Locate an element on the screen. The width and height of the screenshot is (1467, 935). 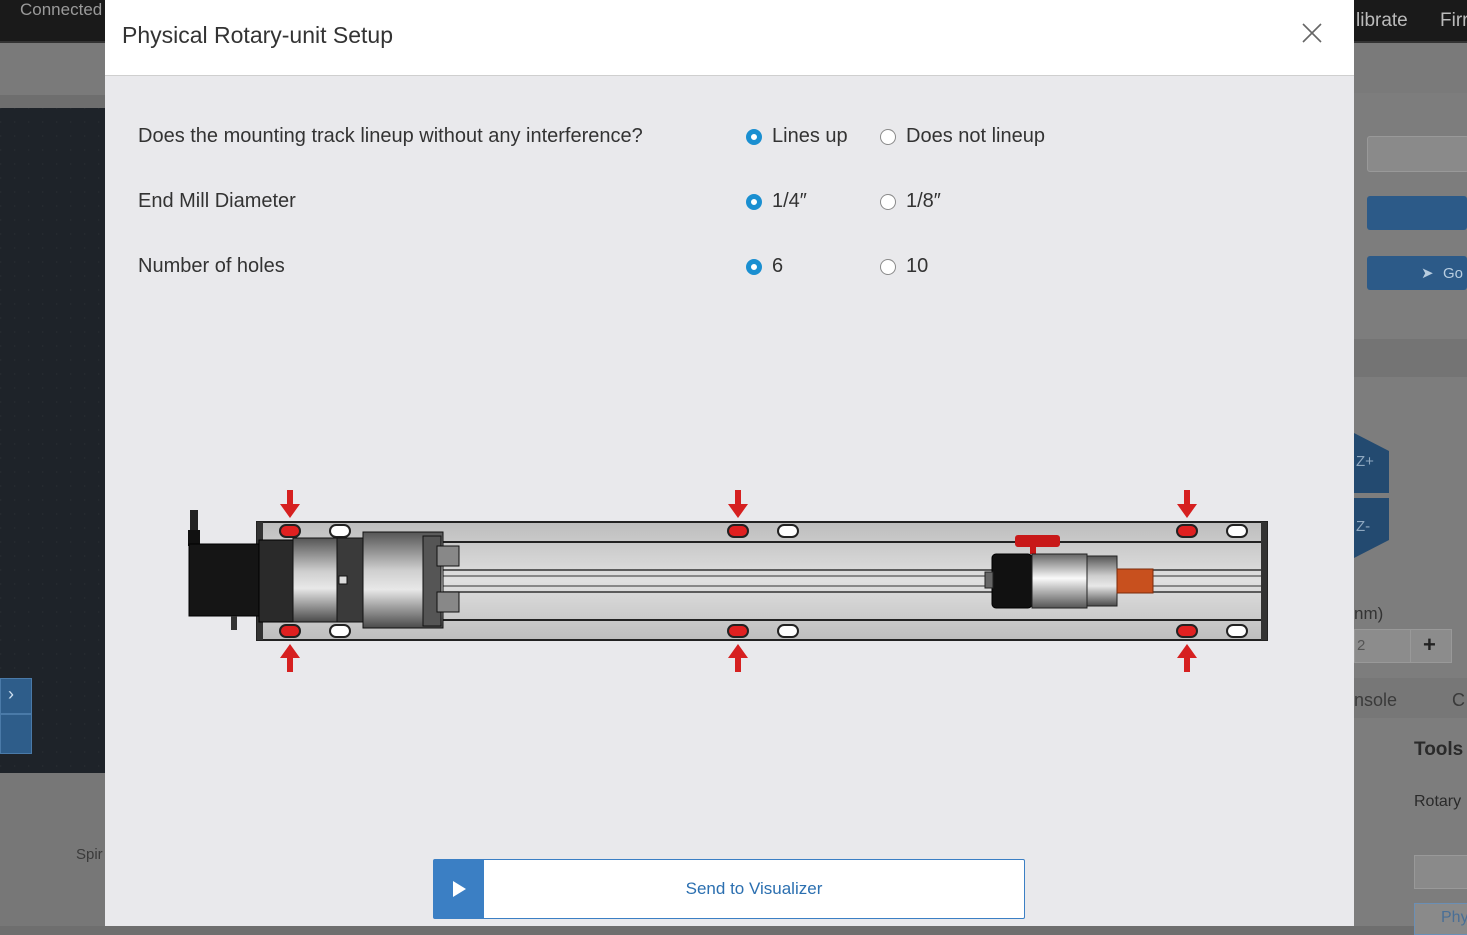
does-not-lineup-label: Does not lineup is located at coordinates (975, 136).